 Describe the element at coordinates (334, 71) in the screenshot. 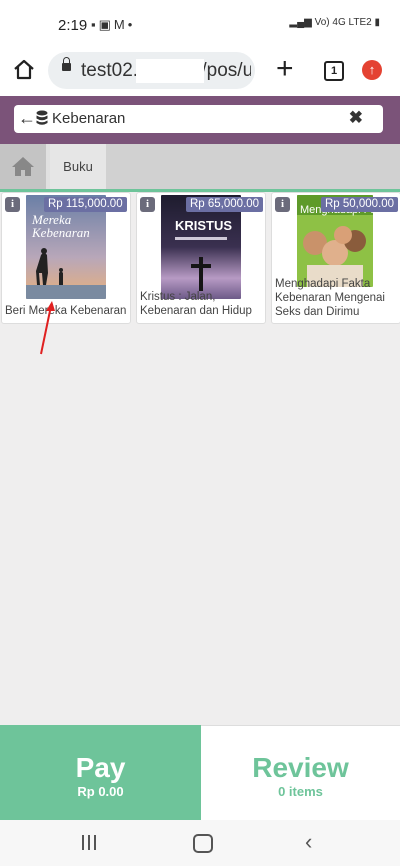

I see `tab-switcher-button: 1` at that location.